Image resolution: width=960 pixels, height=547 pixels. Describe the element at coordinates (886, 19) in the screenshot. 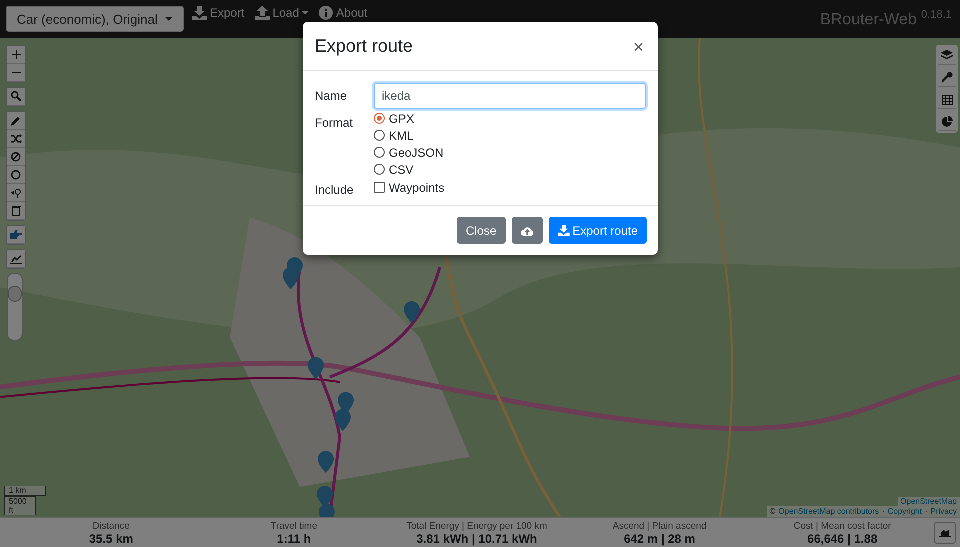

I see `app-title: BRouter-Web $^{0.18.1}$` at that location.